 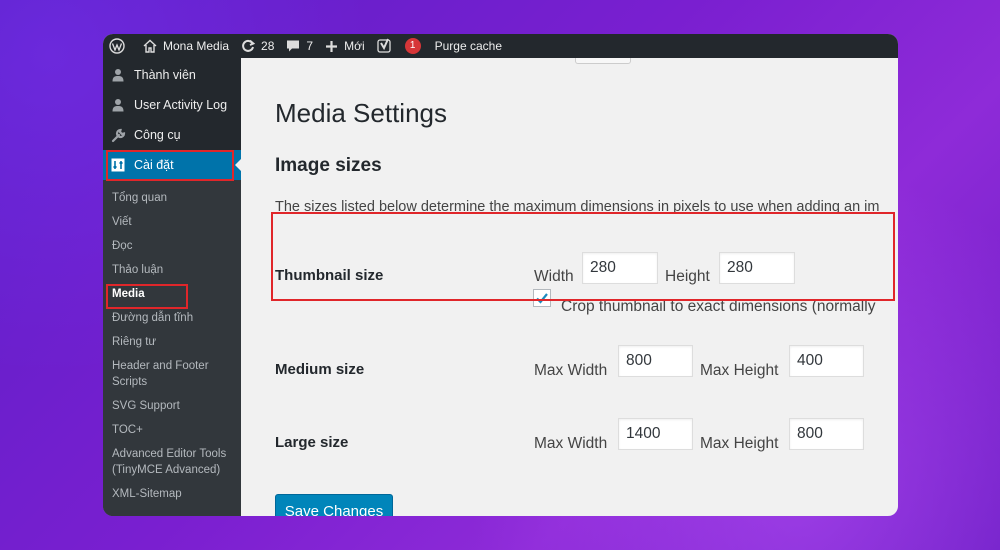 I want to click on site-name-link: Mona Media, so click(x=186, y=46).